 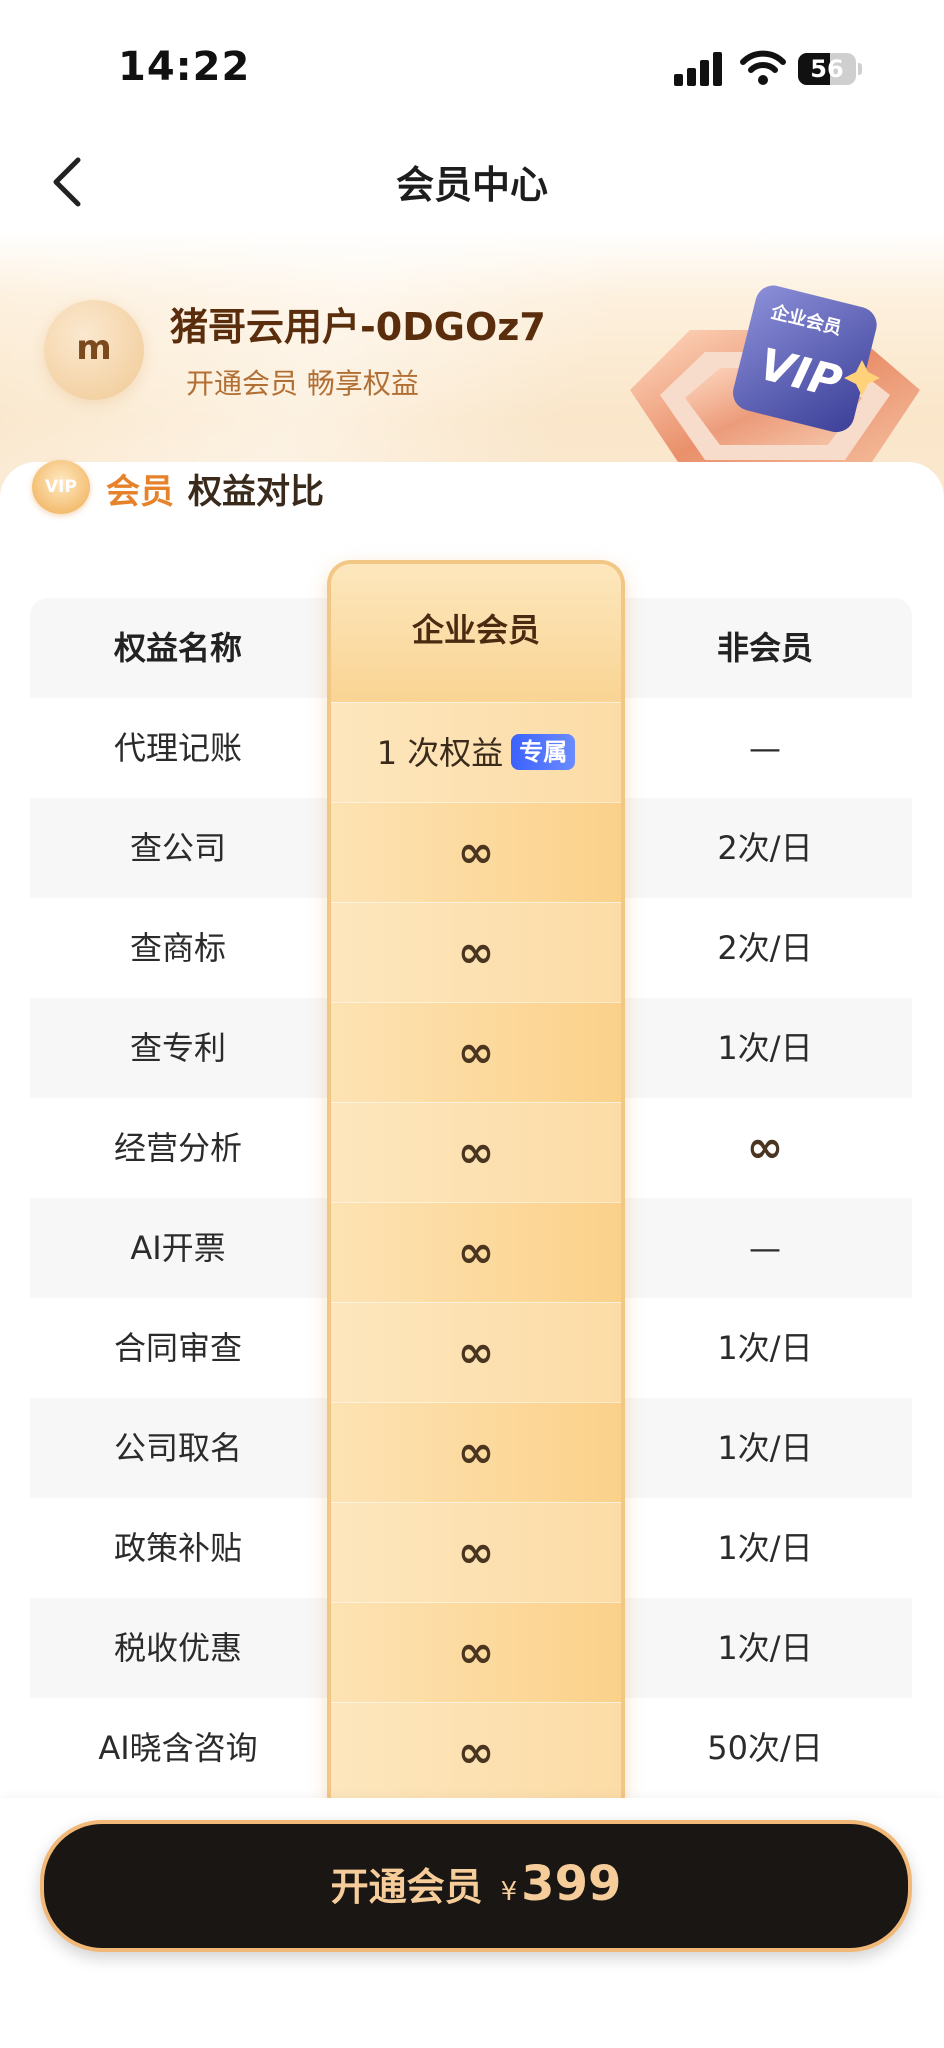 What do you see at coordinates (94, 350) in the screenshot?
I see `avatar: m` at bounding box center [94, 350].